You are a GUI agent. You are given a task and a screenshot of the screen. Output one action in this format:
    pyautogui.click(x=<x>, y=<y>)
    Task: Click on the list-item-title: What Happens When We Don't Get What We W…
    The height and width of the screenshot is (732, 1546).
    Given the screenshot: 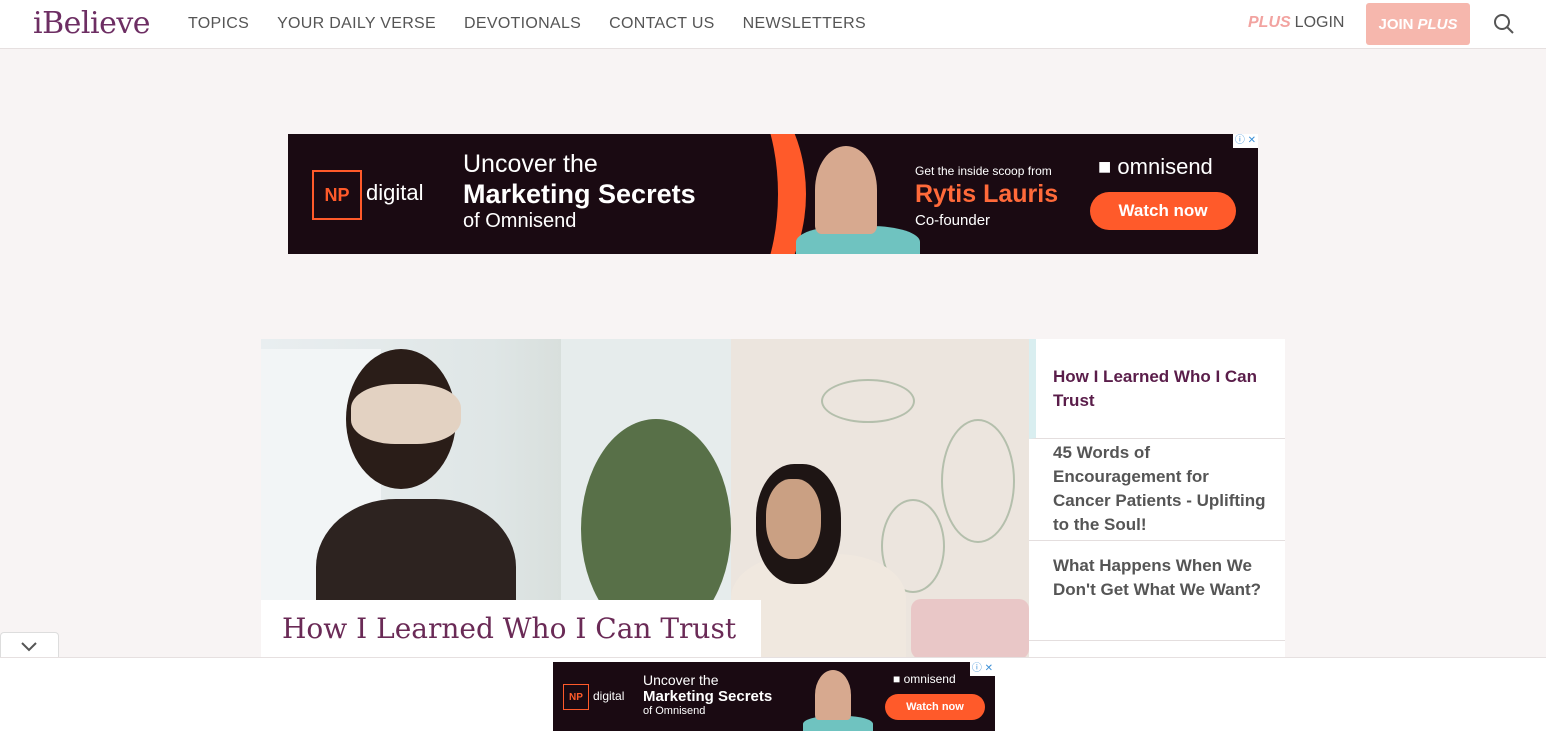 What is the action you would take?
    pyautogui.click(x=1157, y=577)
    